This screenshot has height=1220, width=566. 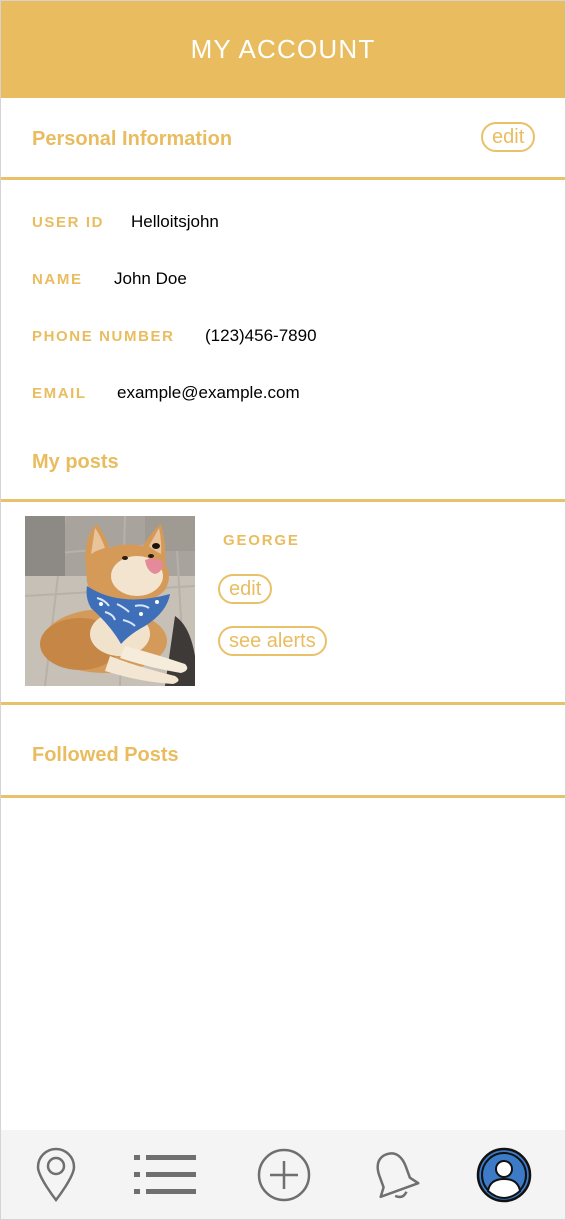 I want to click on bell-icon, so click(x=398, y=1174).